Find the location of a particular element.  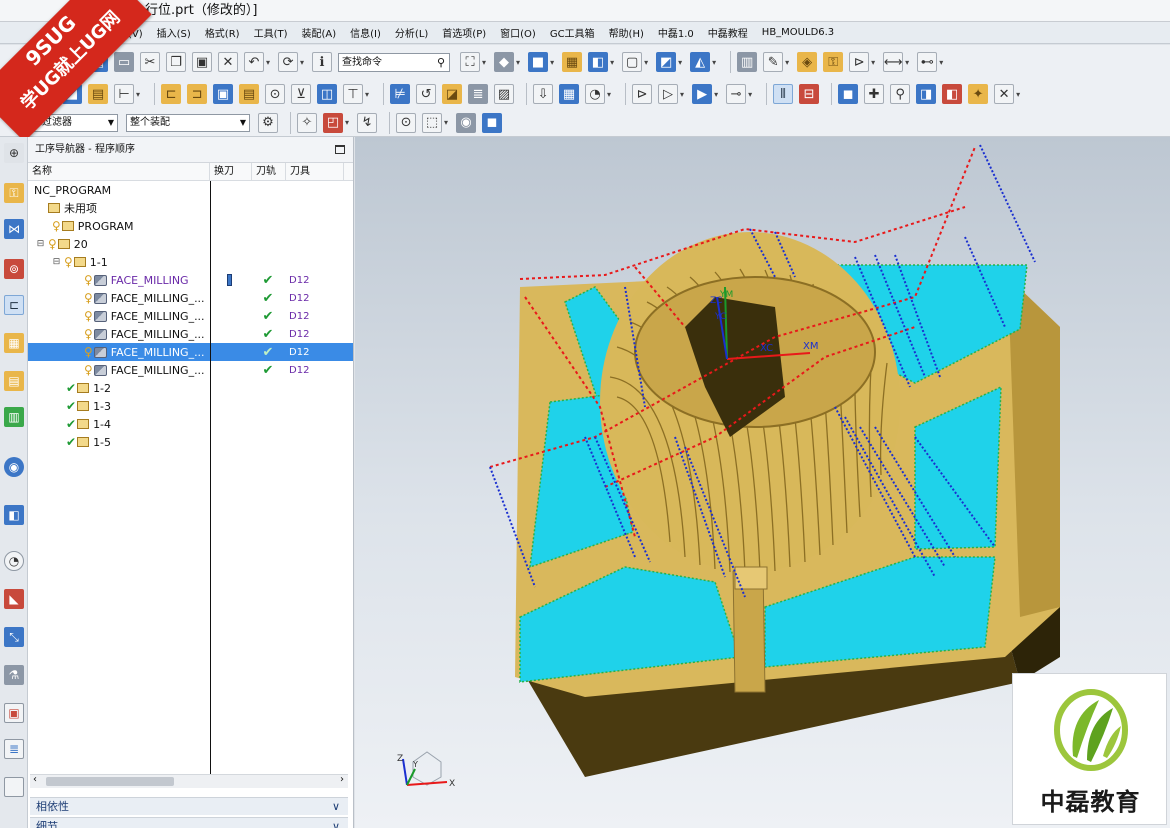

snap-dropdown-icon: ▾ is located at coordinates (873, 62).